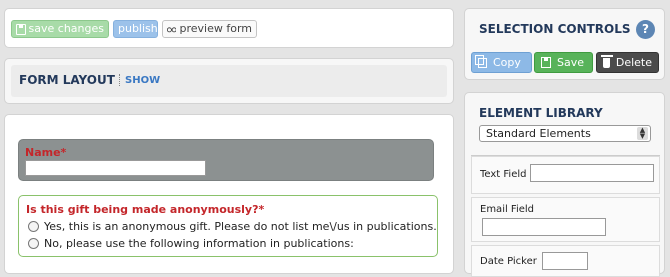 This screenshot has height=277, width=670. Describe the element at coordinates (555, 29) in the screenshot. I see `selection-controls-title: SELECTION CONTROLS` at that location.